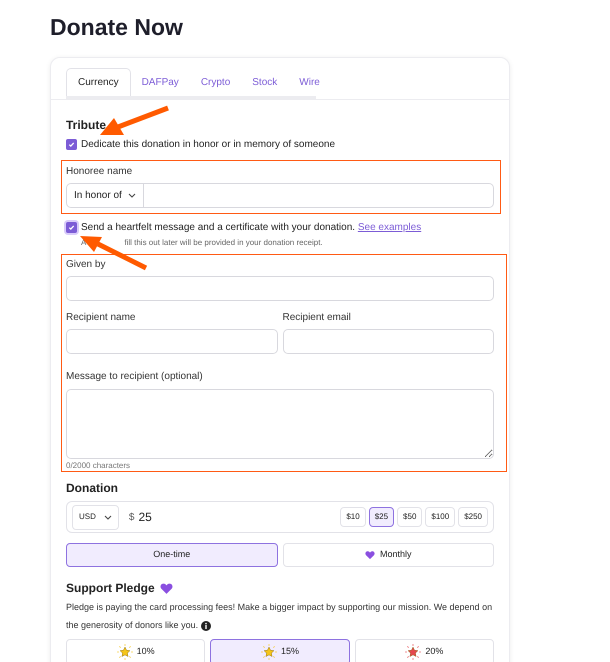 The width and height of the screenshot is (610, 662). What do you see at coordinates (280, 517) in the screenshot?
I see `amount-field: USD $ 25 $10 $25 $50 $100 $250` at bounding box center [280, 517].